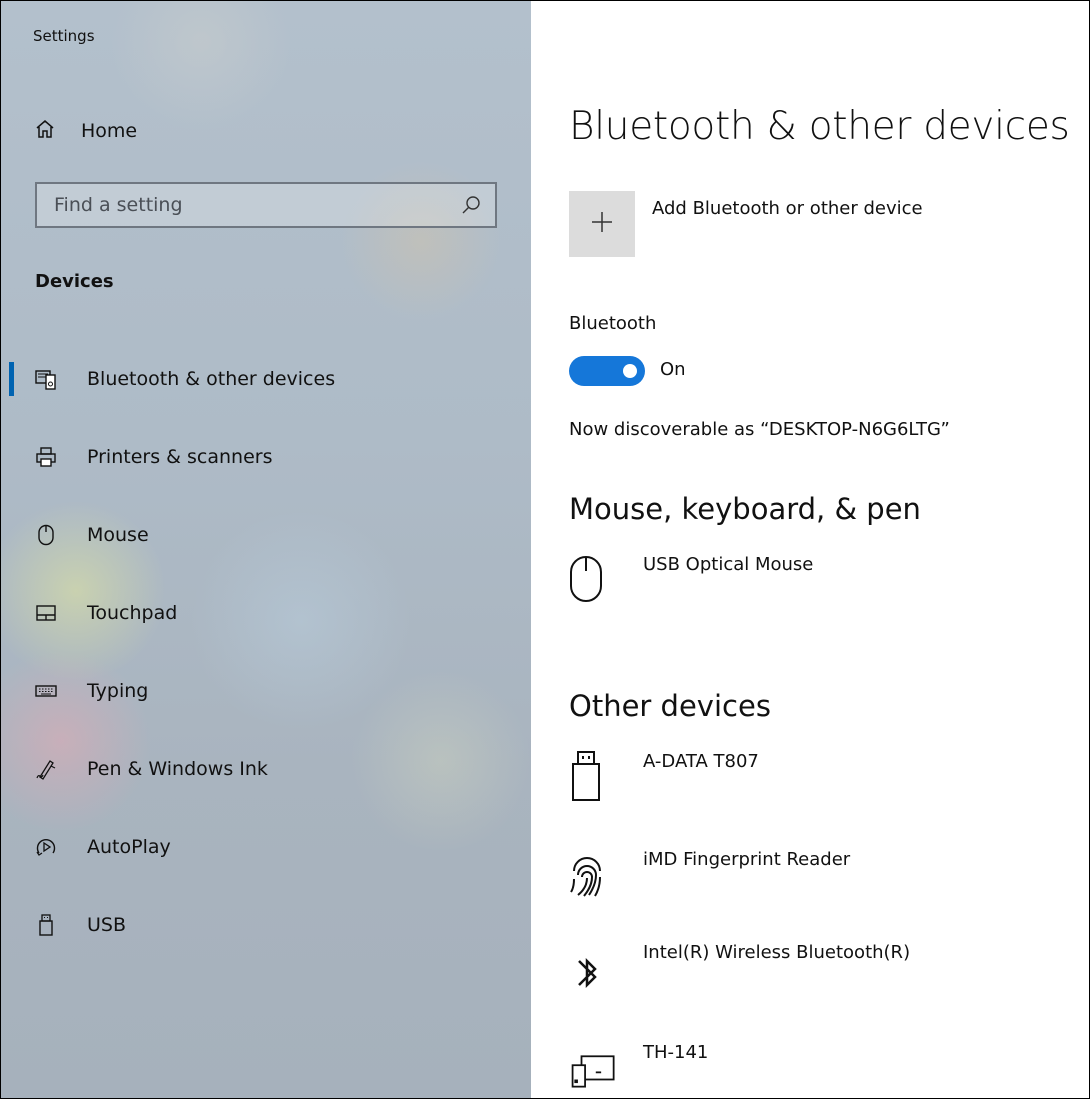  Describe the element at coordinates (594, 874) in the screenshot. I see `fingerprint-icon` at that location.